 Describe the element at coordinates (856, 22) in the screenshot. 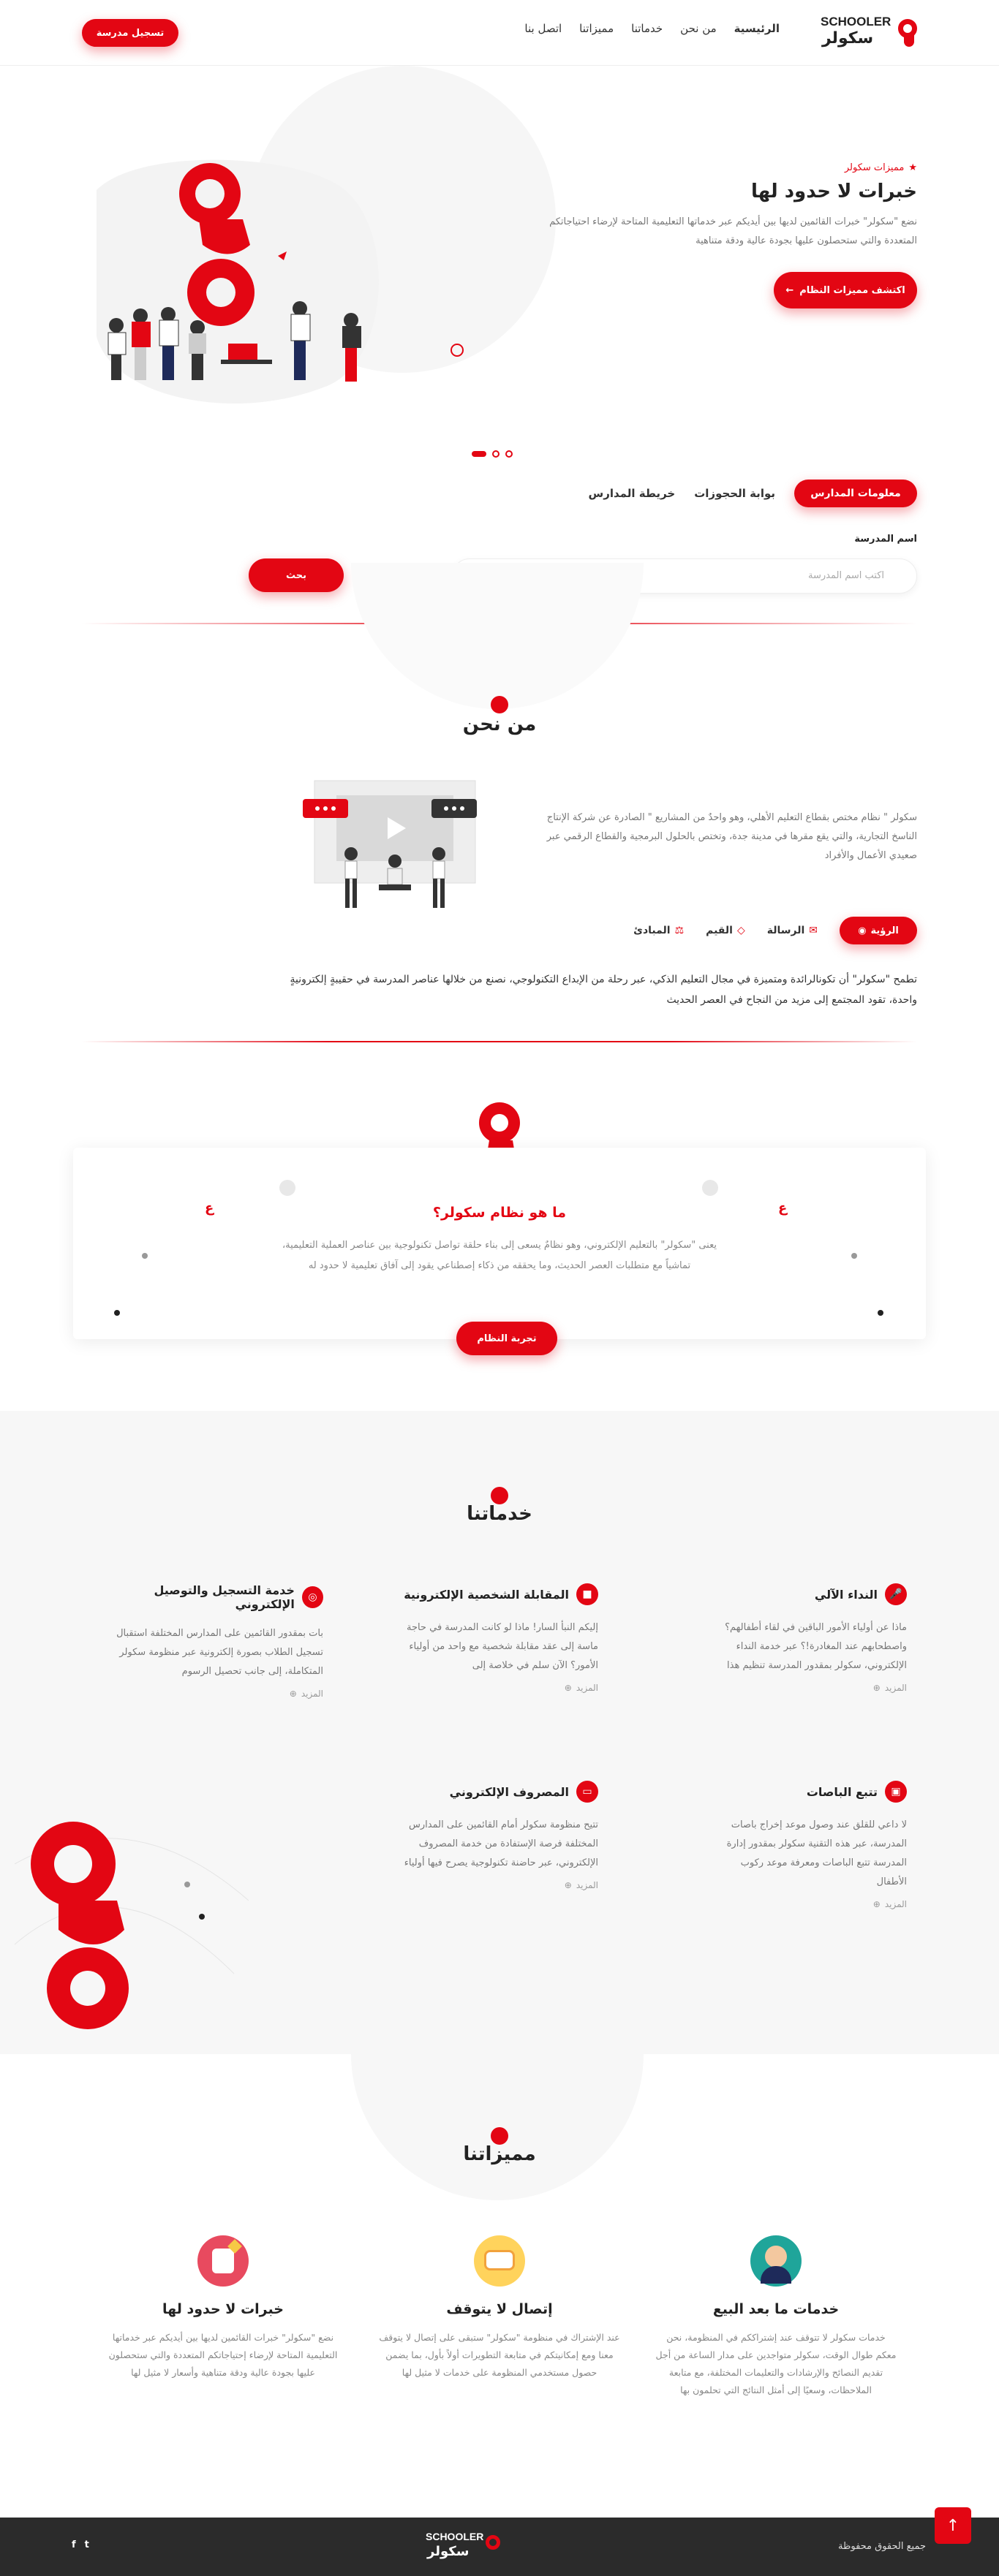

I see `brand-latin: SCHOOLER` at that location.